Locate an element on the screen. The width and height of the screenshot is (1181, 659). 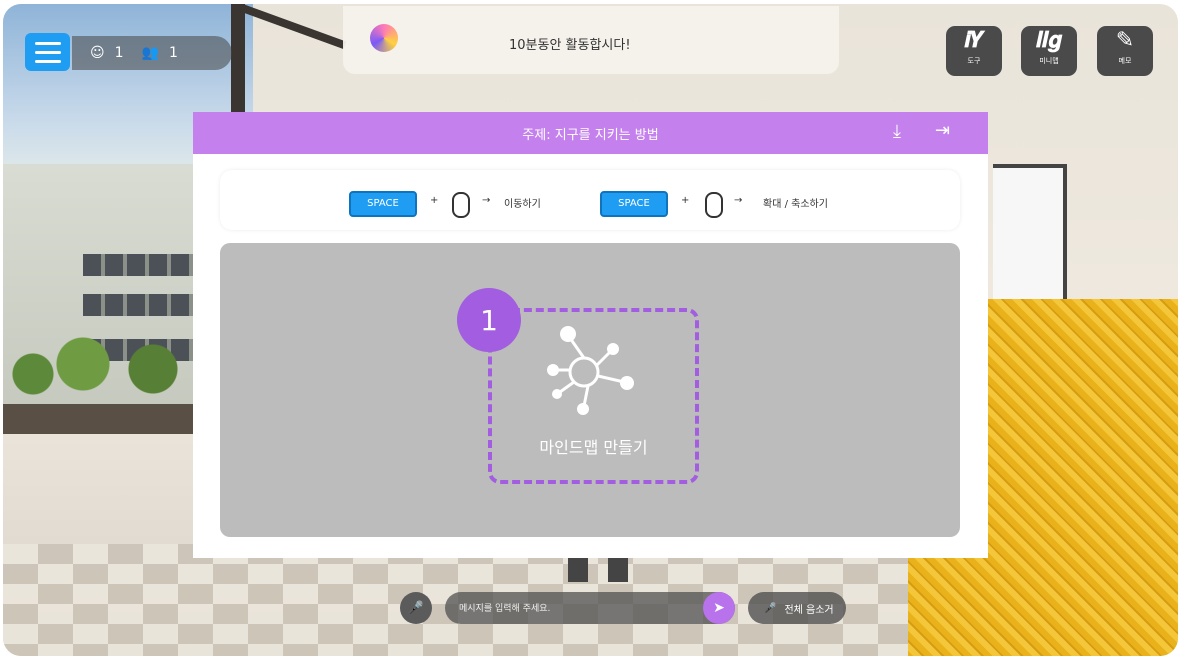
group-icon: 👥 is located at coordinates (150, 53).